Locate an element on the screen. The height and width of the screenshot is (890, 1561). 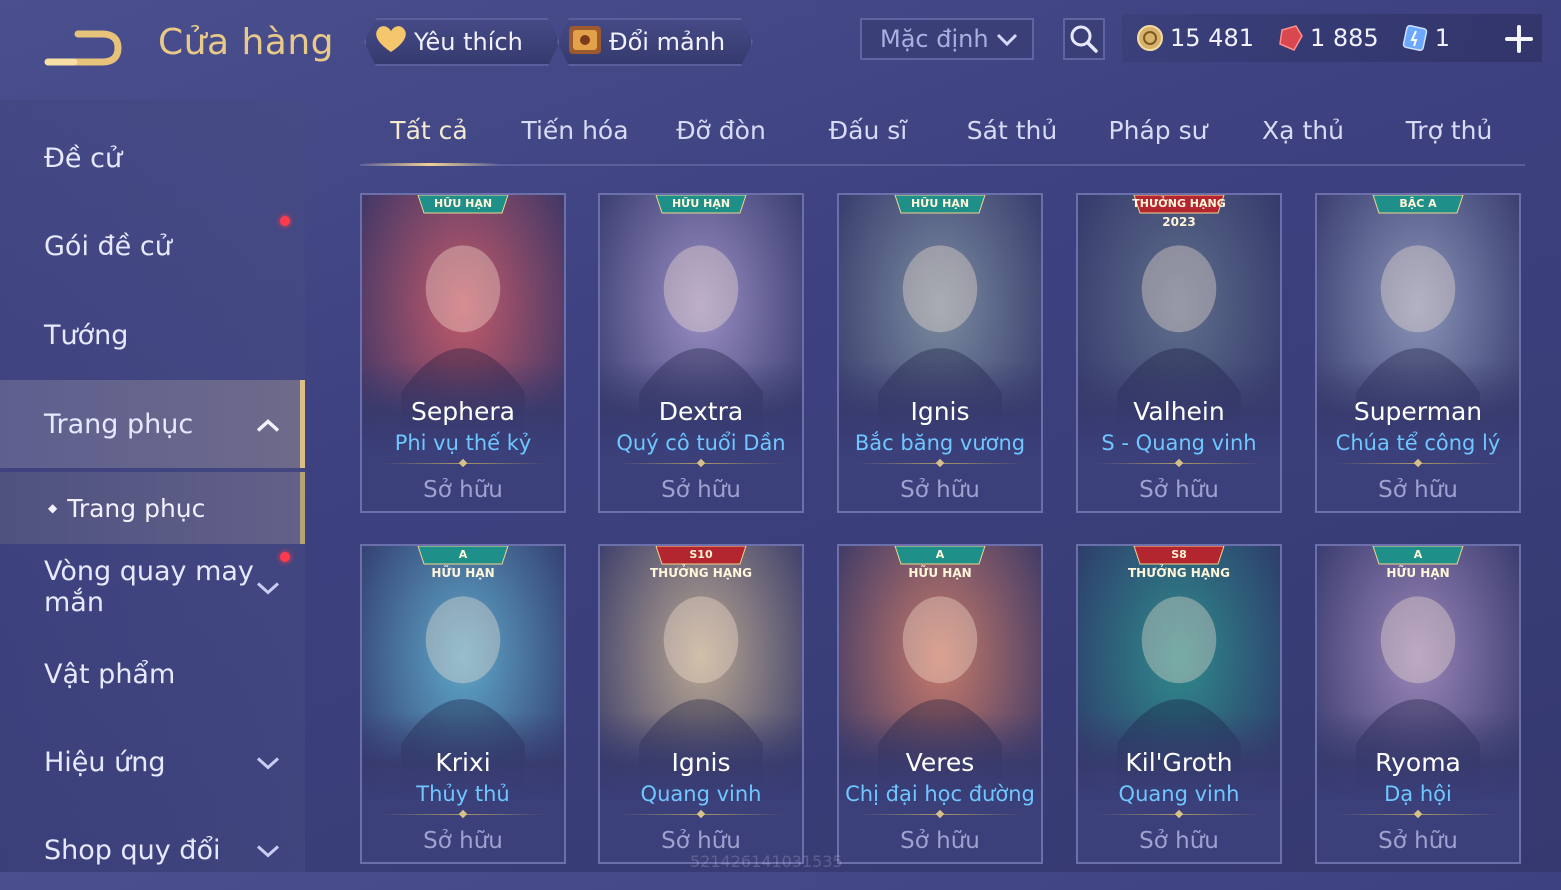
gold-amount: 15 481 is located at coordinates (1212, 38).